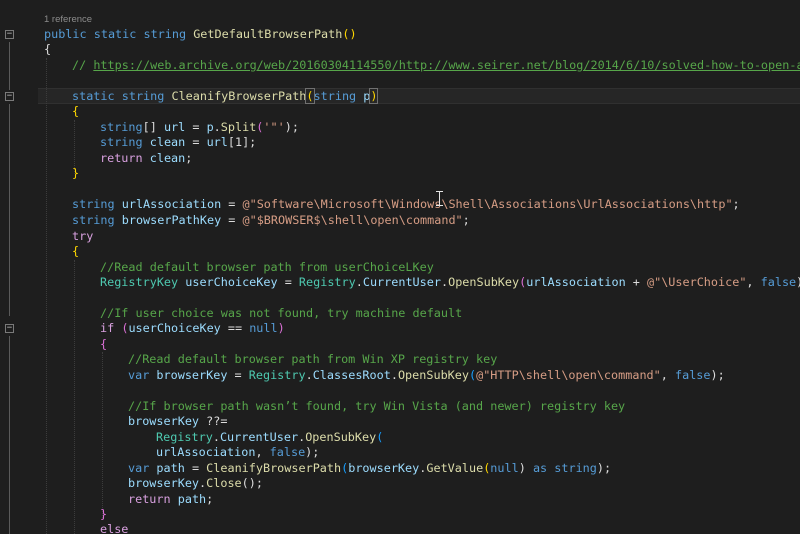 This screenshot has height=534, width=800. I want to click on code-line: else, so click(114, 528).